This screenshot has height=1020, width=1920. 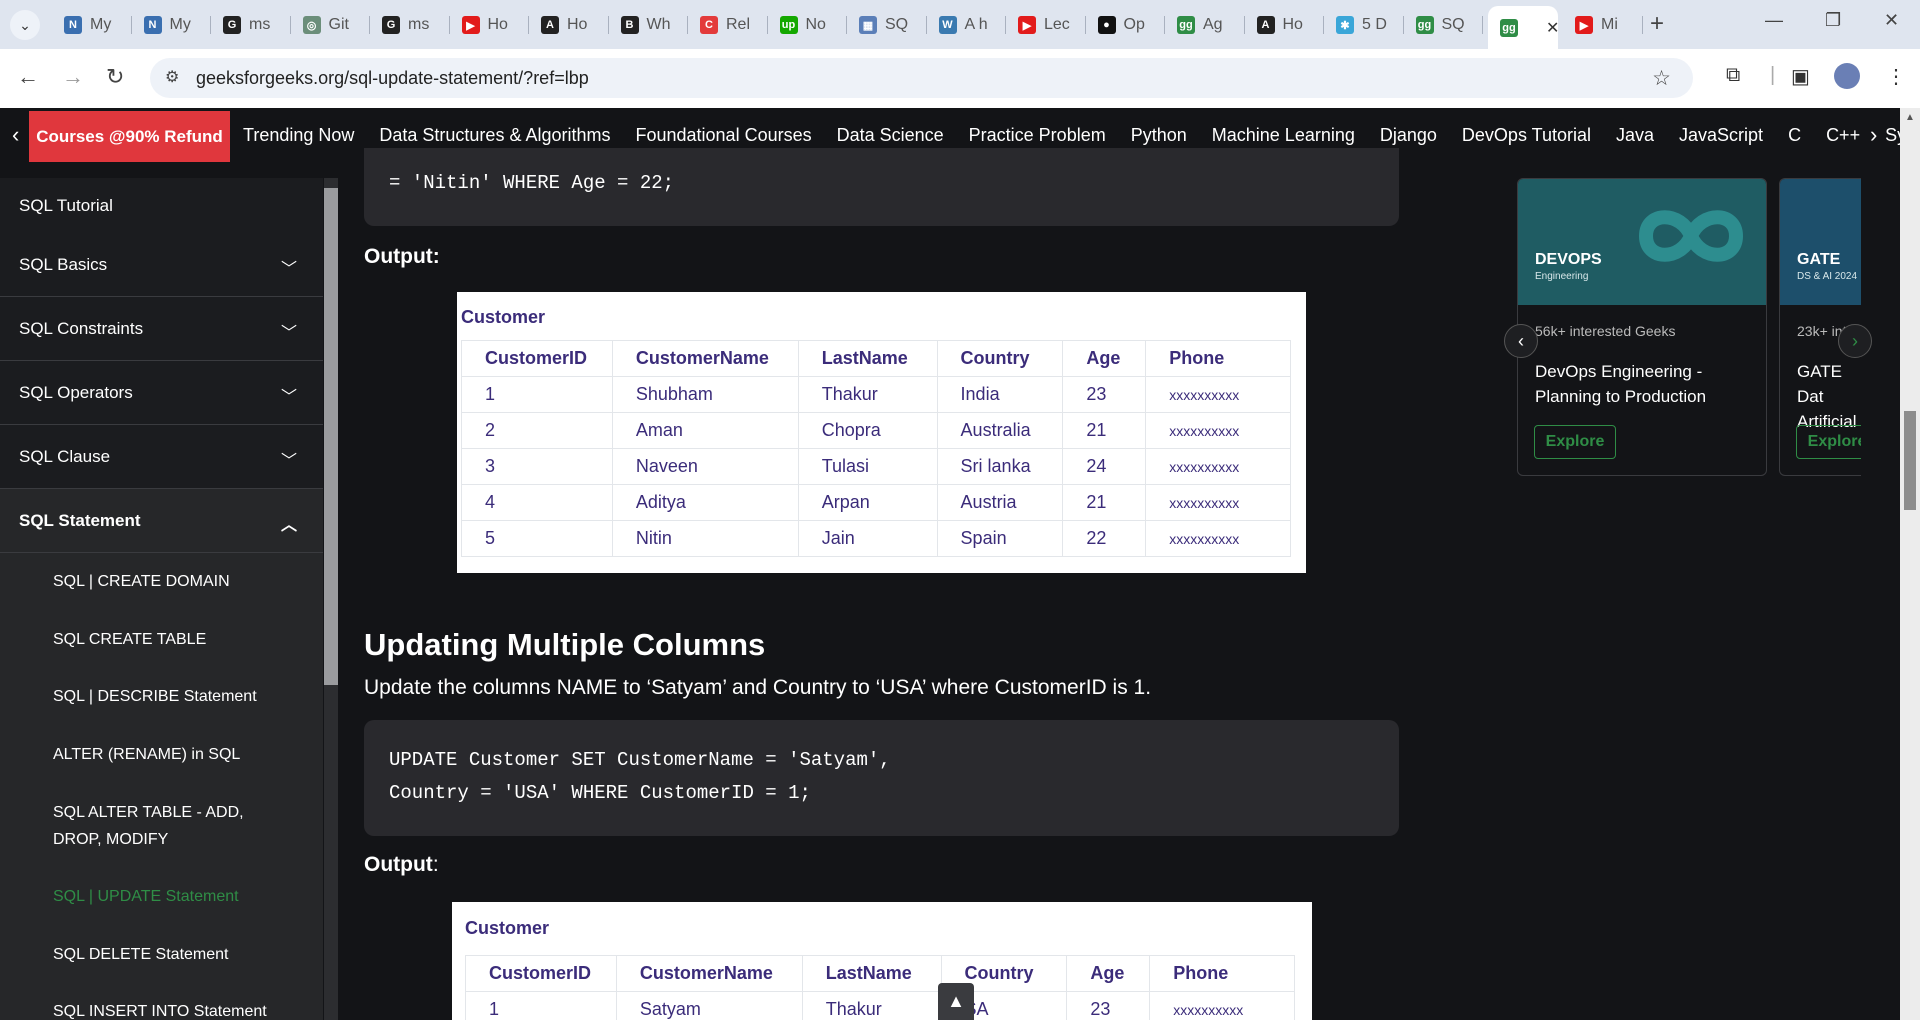 I want to click on sidebar-subitem: SQL | CREATE DOMAIN, so click(x=161, y=582).